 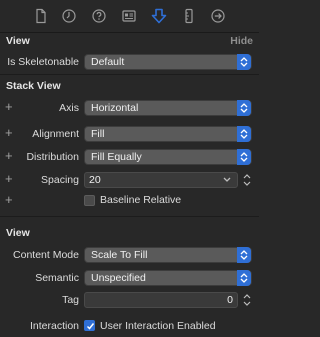 What do you see at coordinates (119, 255) in the screenshot?
I see `content-mode-value: Scale To Fill` at bounding box center [119, 255].